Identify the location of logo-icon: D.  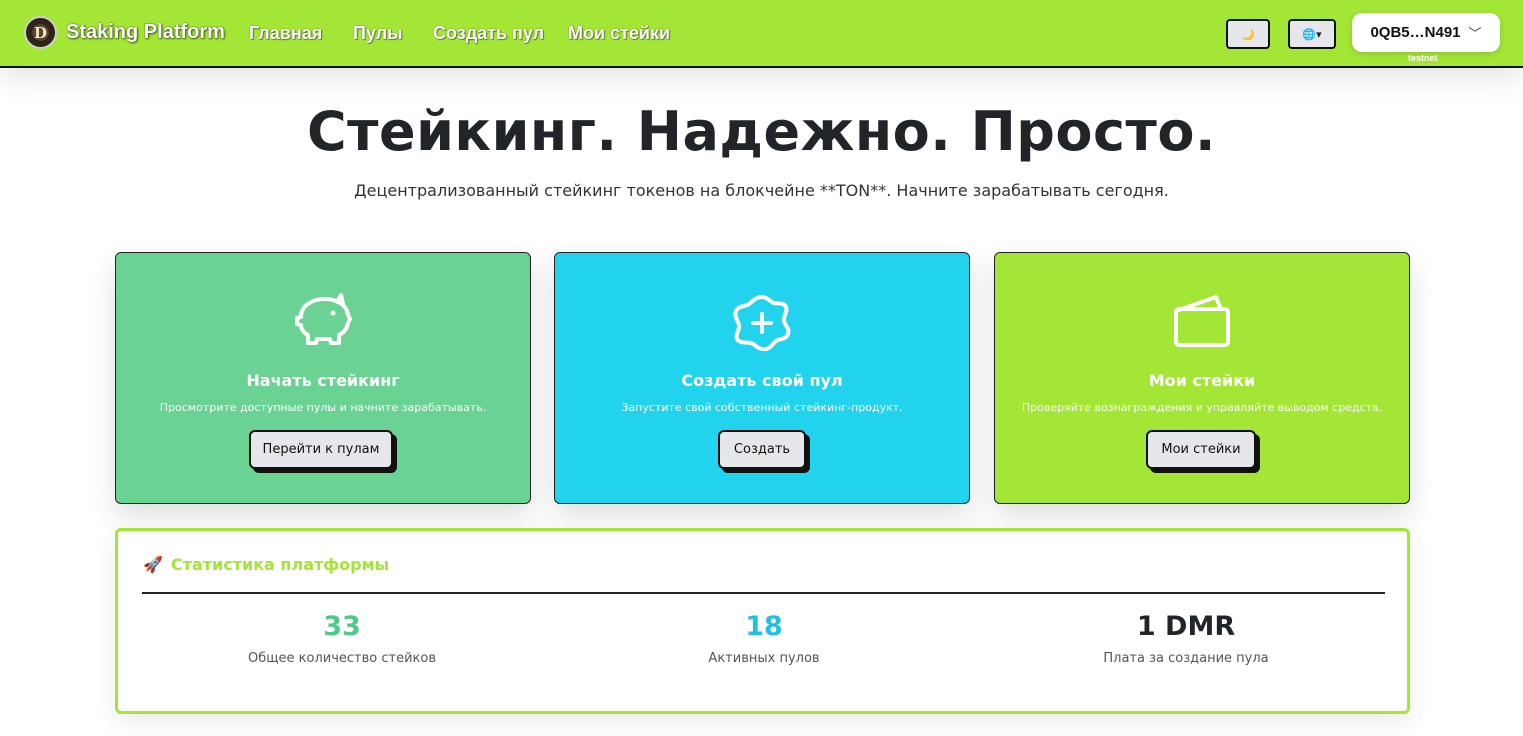
(40, 32).